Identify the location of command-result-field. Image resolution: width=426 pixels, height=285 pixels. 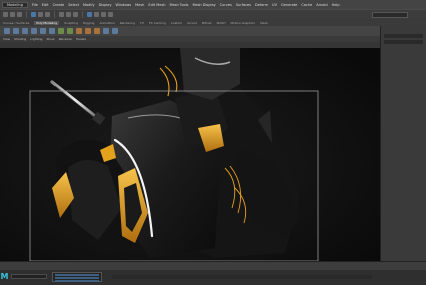
(242, 277).